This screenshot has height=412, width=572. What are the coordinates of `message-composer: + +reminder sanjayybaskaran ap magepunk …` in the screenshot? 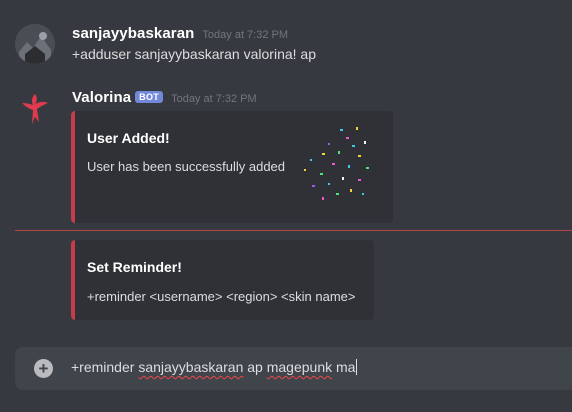 It's located at (293, 368).